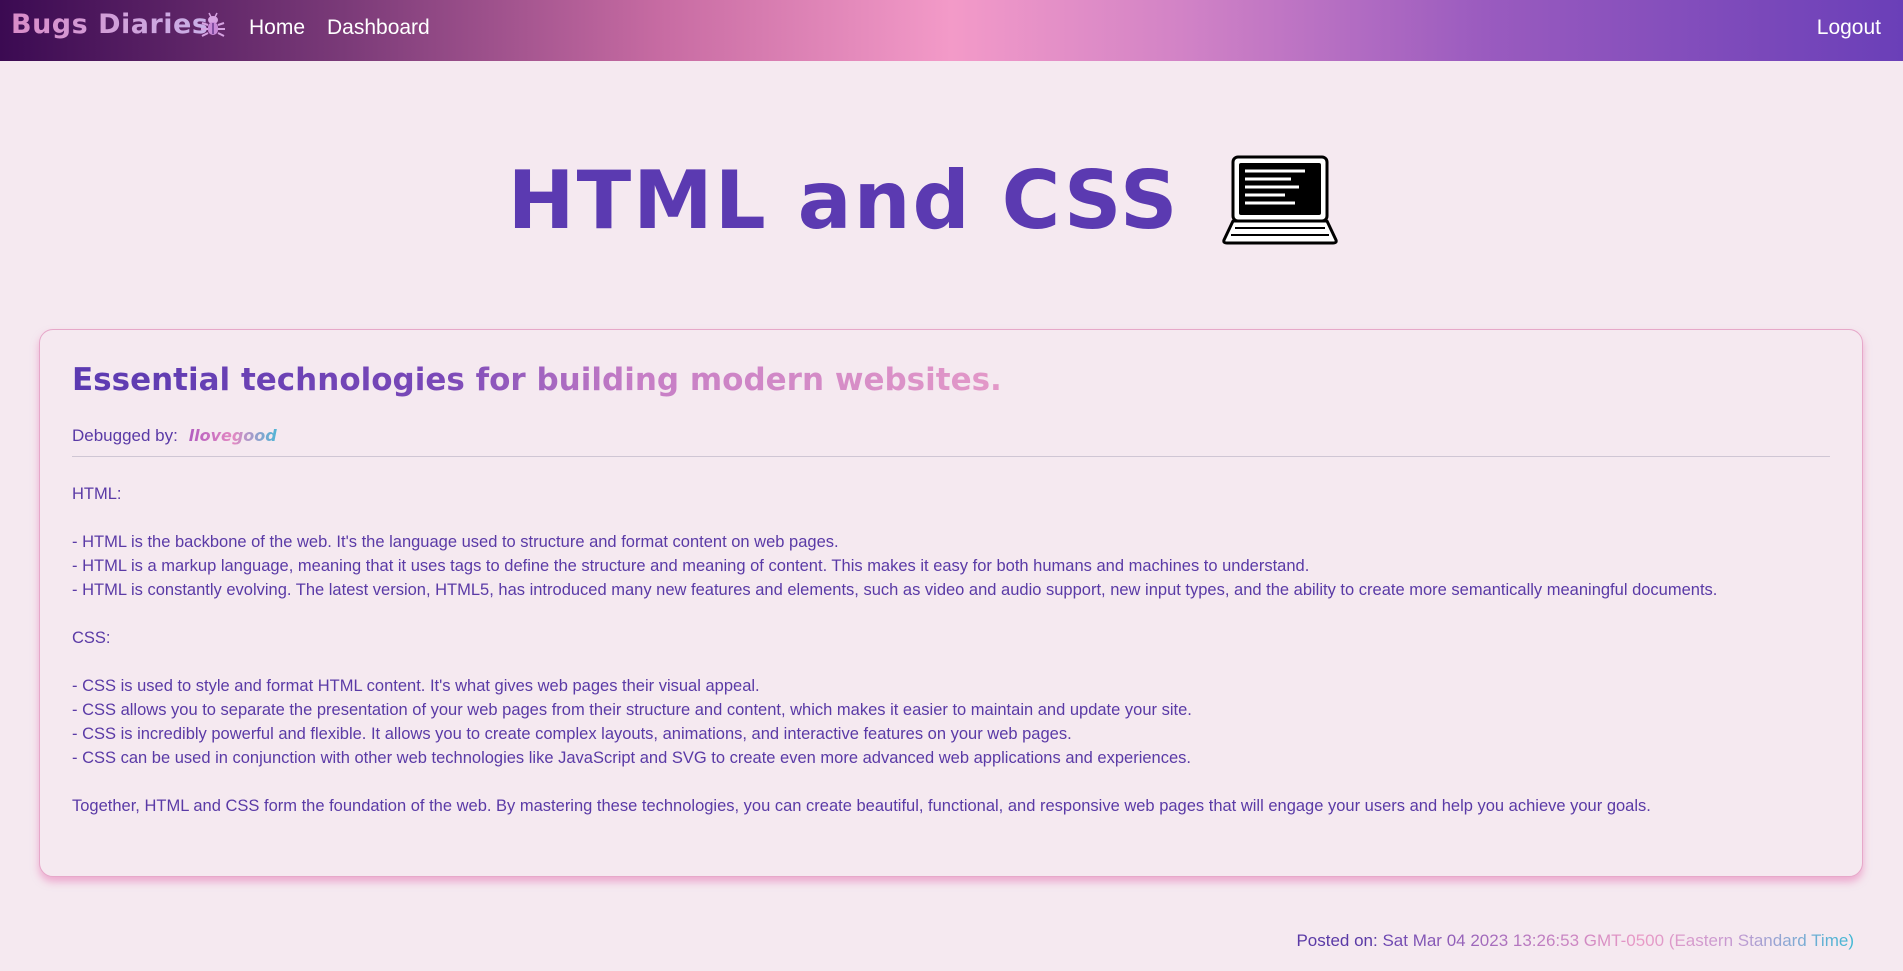  Describe the element at coordinates (277, 28) in the screenshot. I see `nav-link-home: Home` at that location.